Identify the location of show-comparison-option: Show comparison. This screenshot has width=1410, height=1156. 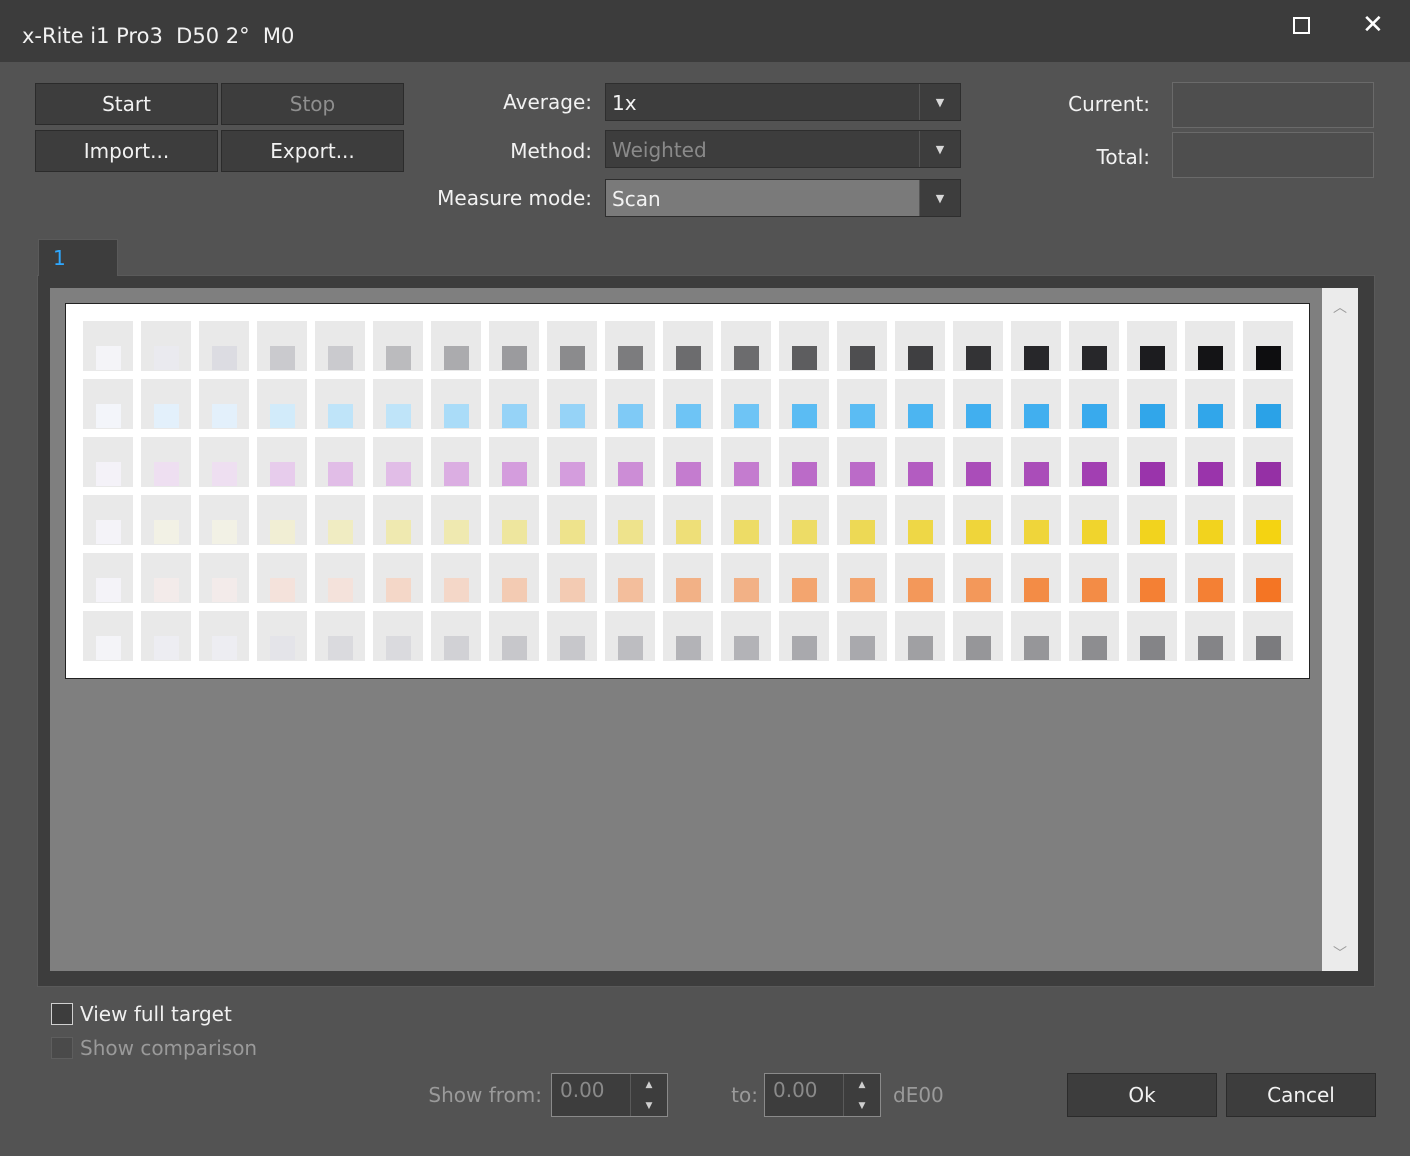
(154, 1048).